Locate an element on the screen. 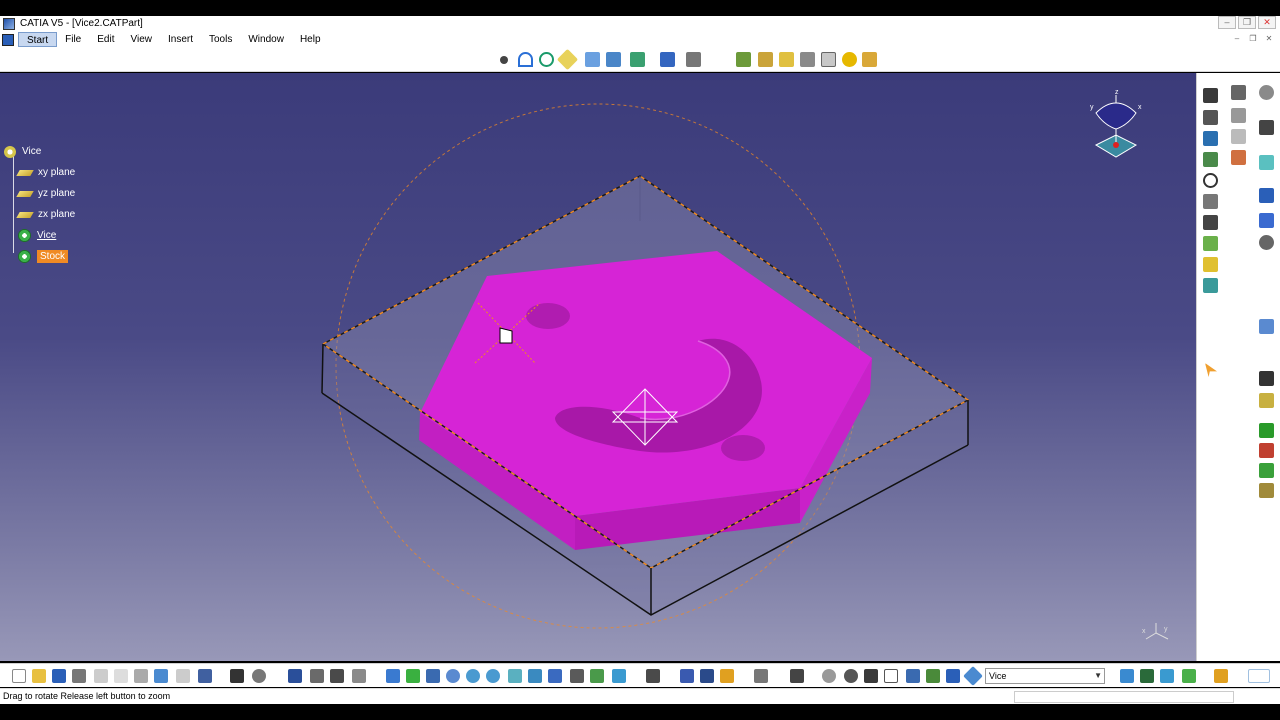 Image resolution: width=1280 pixels, height=720 pixels. scan-icon is located at coordinates (687, 676).